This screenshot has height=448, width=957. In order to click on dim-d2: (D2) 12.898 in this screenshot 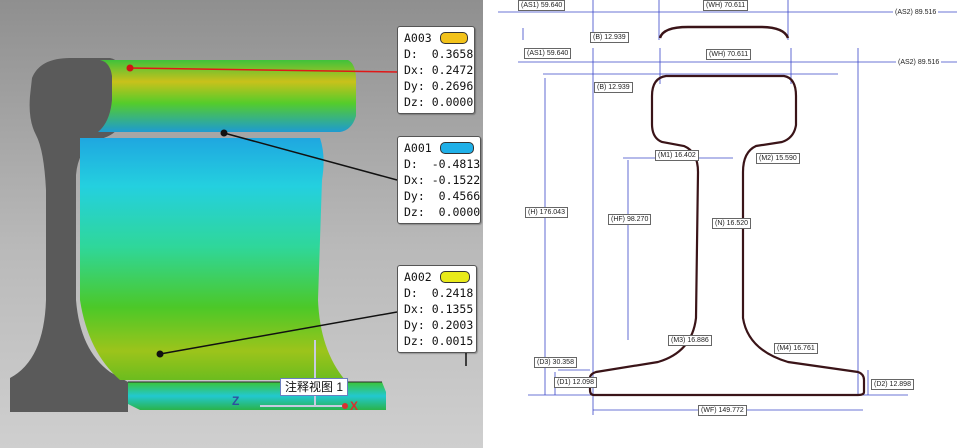, I will do `click(892, 384)`.